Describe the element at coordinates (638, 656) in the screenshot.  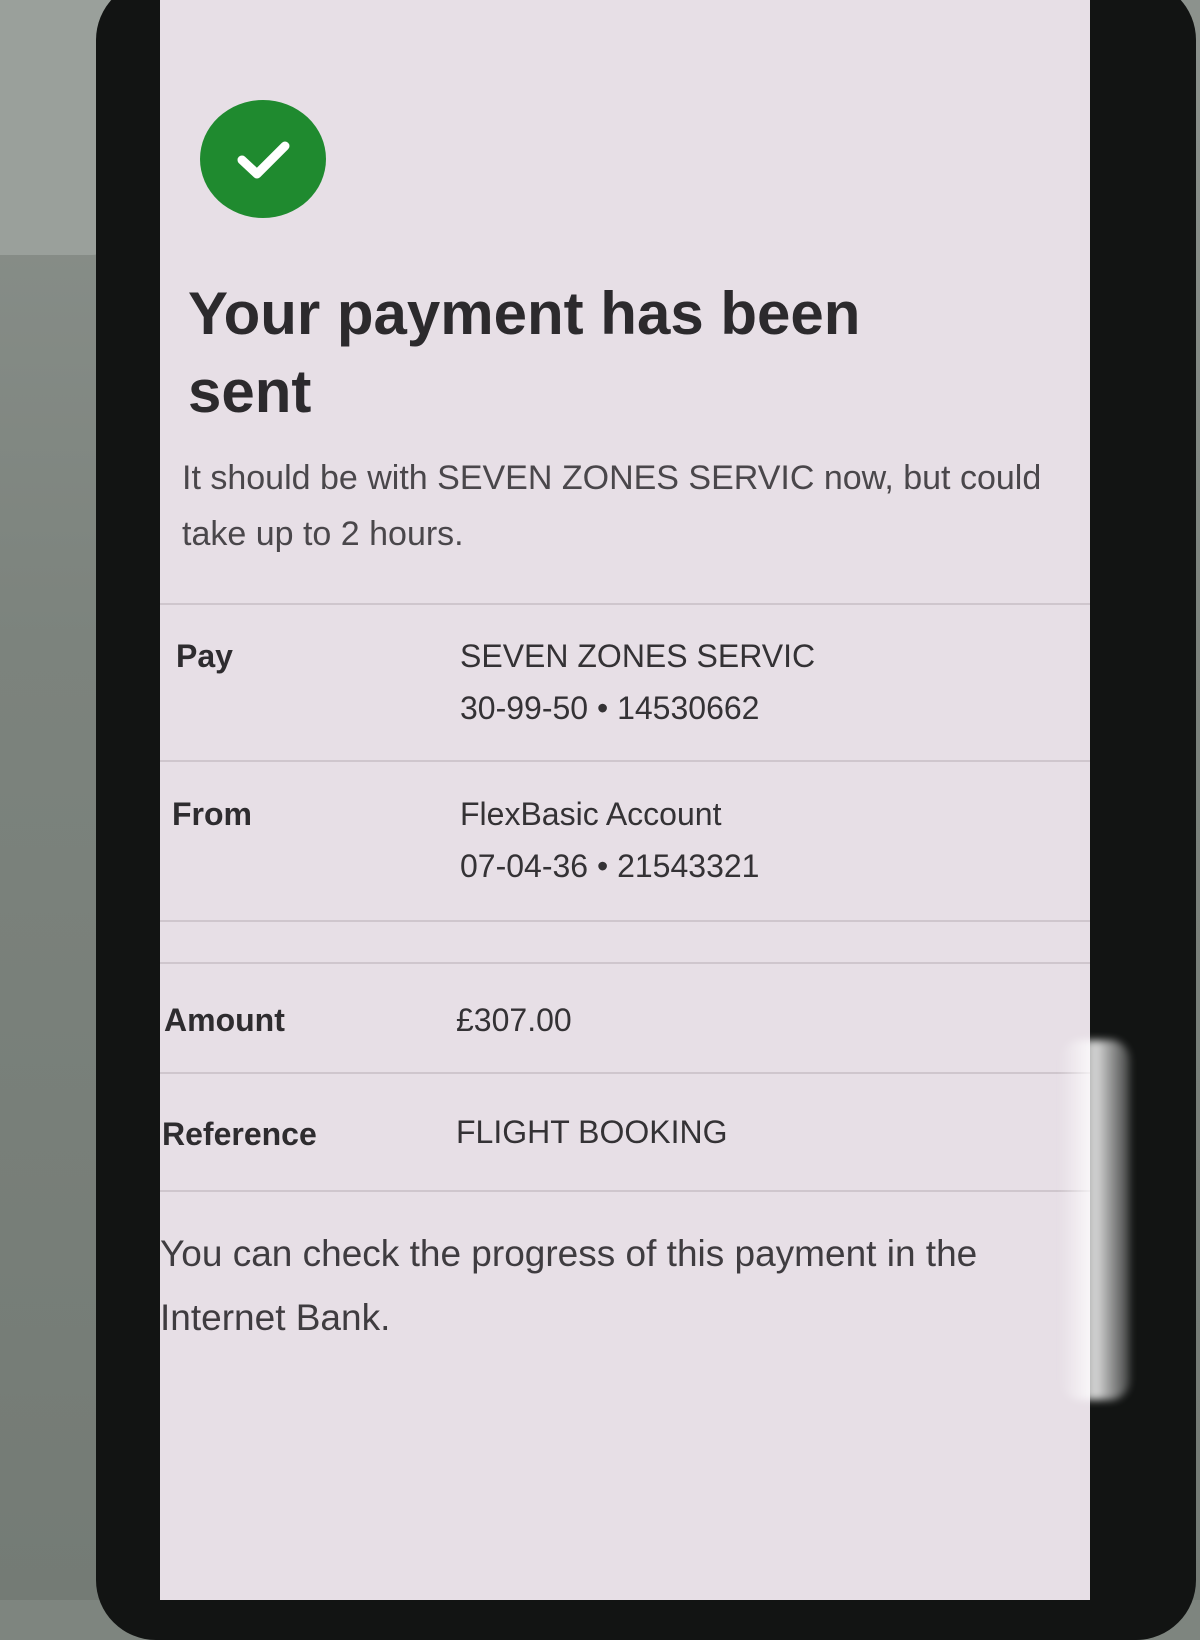
I see `payee-name: SEVEN ZONES SERVIC` at that location.